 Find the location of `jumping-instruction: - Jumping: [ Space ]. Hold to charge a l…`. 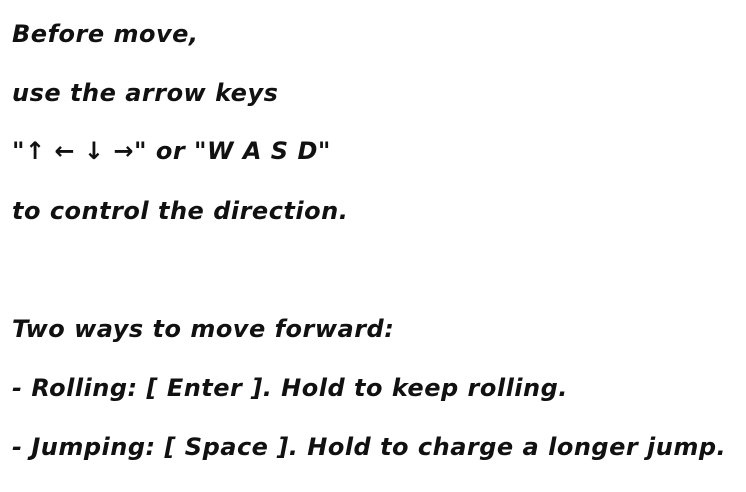

jumping-instruction: - Jumping: [ Space ]. Hold to charge a l… is located at coordinates (369, 447).